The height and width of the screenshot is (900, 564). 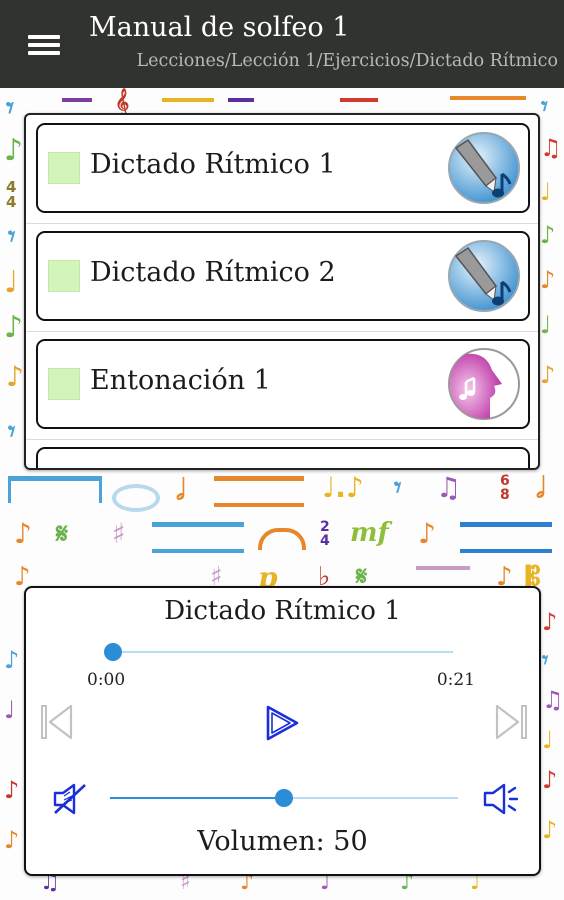 What do you see at coordinates (213, 164) in the screenshot?
I see `list-item-label: Dictado Rítmico 1` at bounding box center [213, 164].